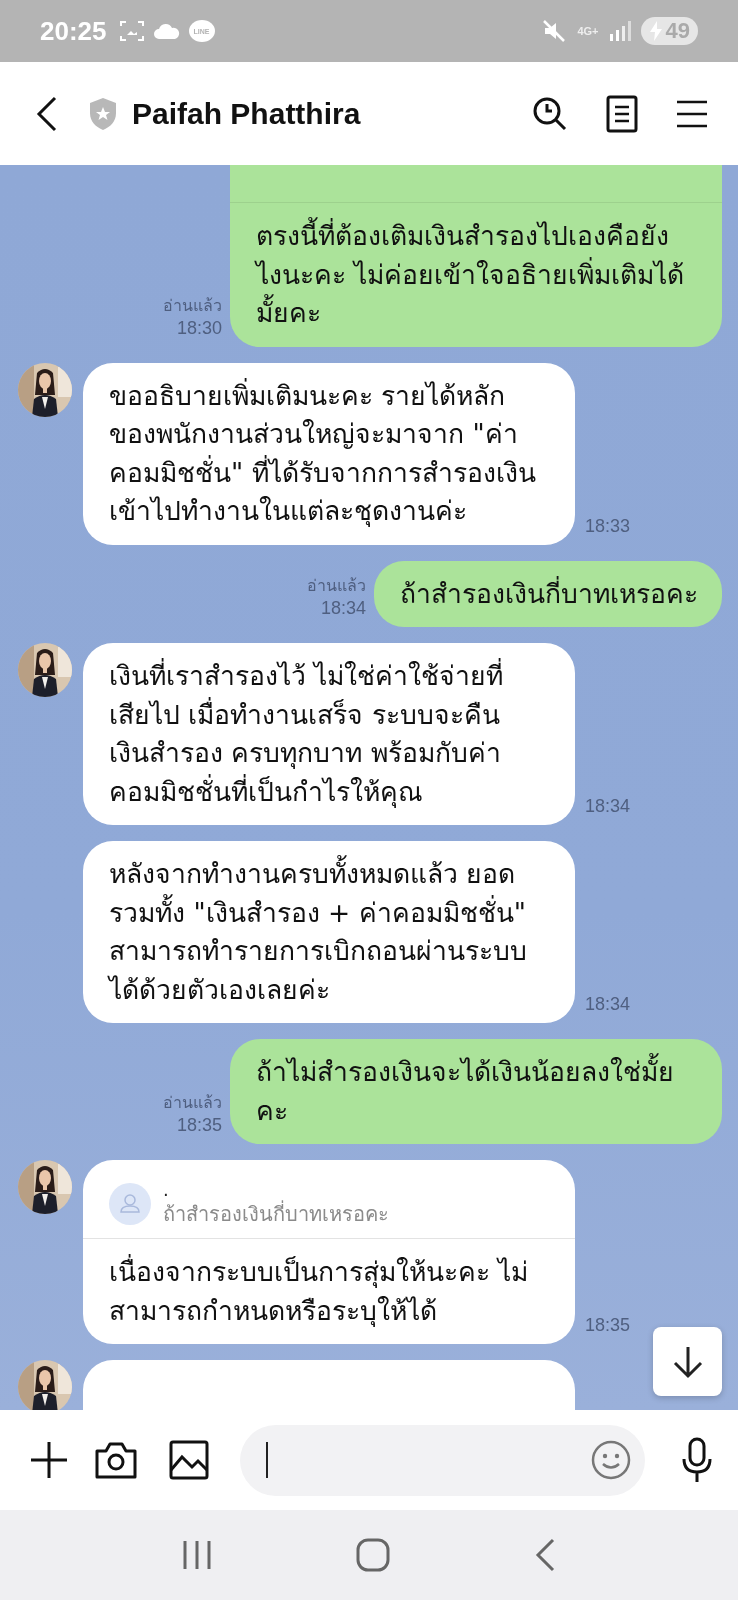 Image resolution: width=738 pixels, height=1600 pixels. What do you see at coordinates (549, 593) in the screenshot?
I see `message-text: ถ้าสำรองเงินกี่บาทเหรอคะ` at bounding box center [549, 593].